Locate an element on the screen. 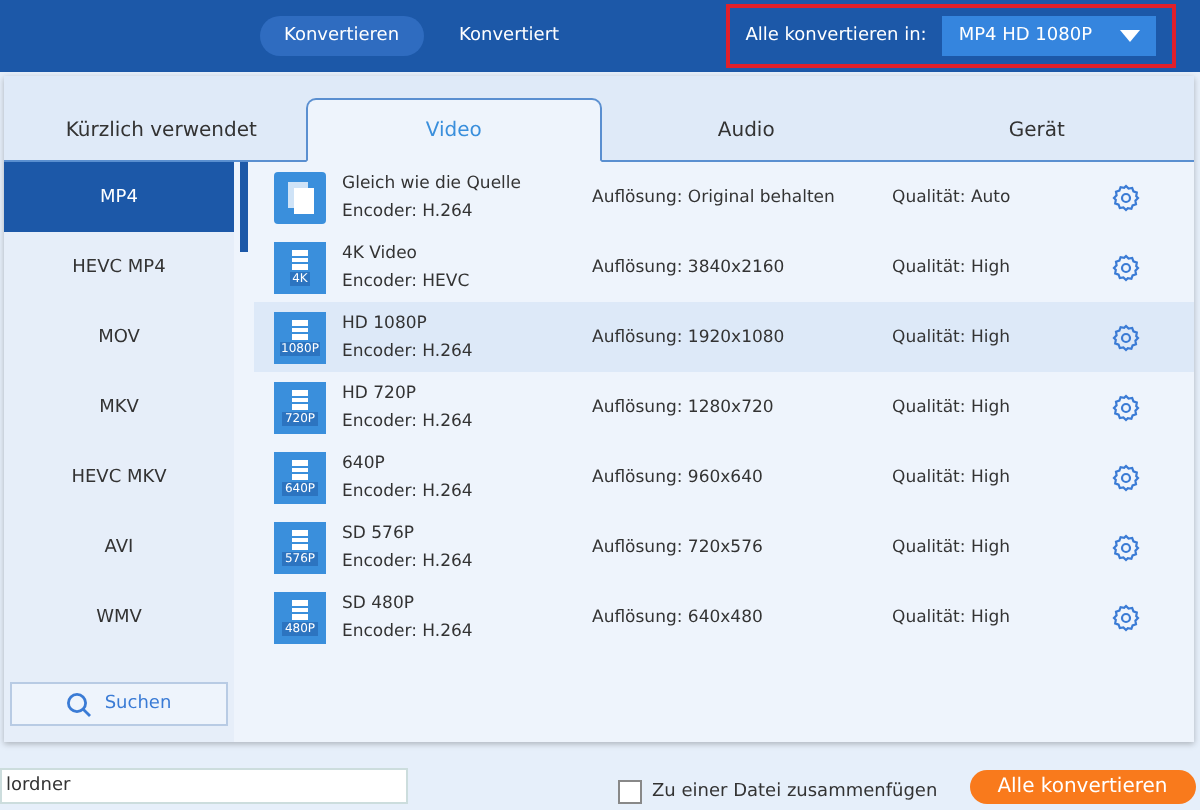 The width and height of the screenshot is (1200, 810). preset-row: Gleich wie die Quelle Encoder: H.264 Auflösung: Original behalten Qualität: Auto is located at coordinates (724, 197).